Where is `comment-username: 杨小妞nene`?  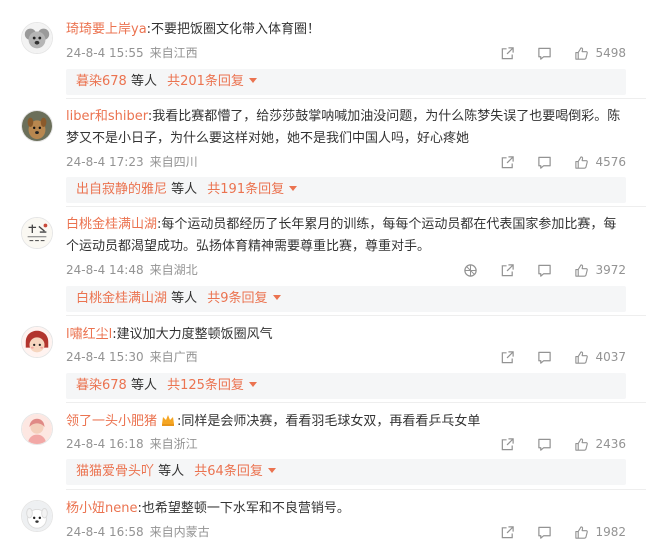 comment-username: 杨小妞nene is located at coordinates (101, 508).